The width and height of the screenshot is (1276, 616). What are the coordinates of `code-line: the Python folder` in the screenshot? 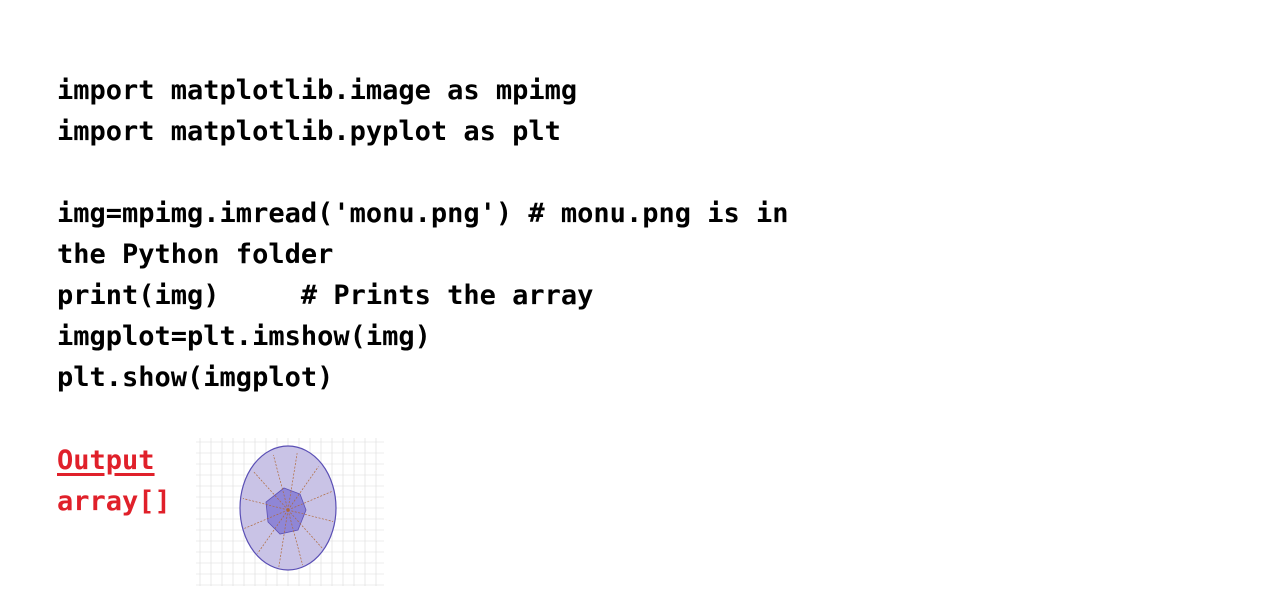 It's located at (195, 254).